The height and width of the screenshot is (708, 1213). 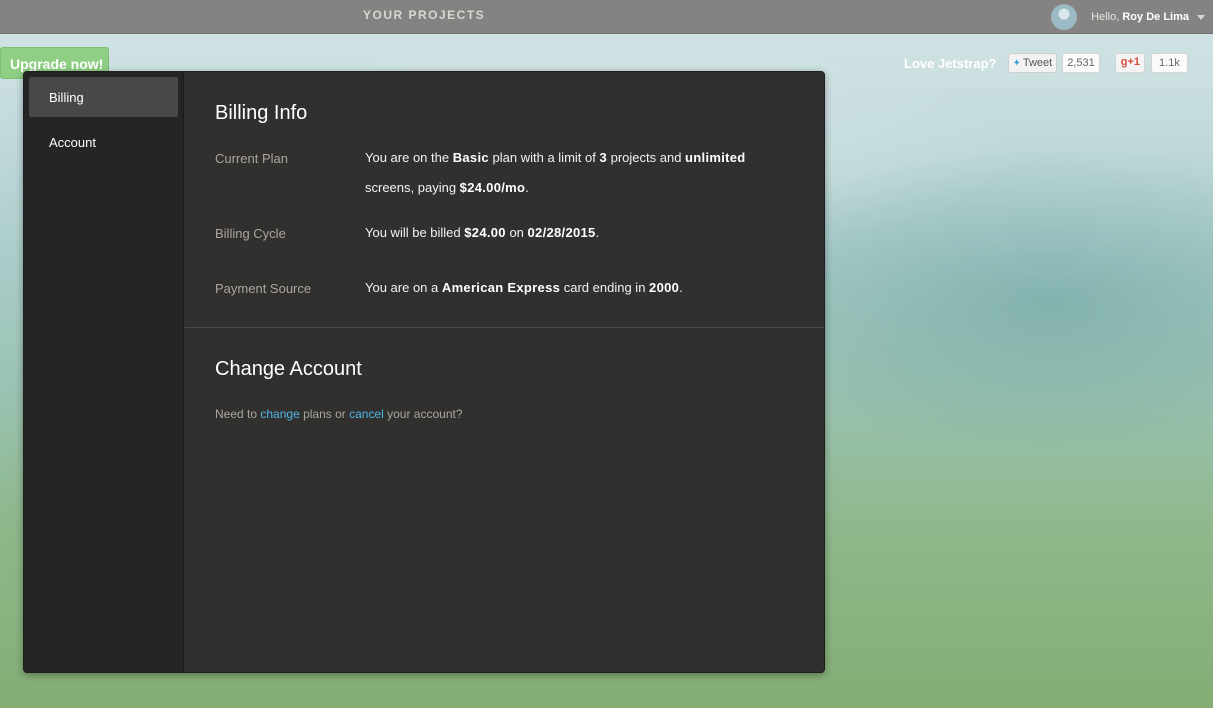 What do you see at coordinates (603, 157) in the screenshot?
I see `project-limit: 3` at bounding box center [603, 157].